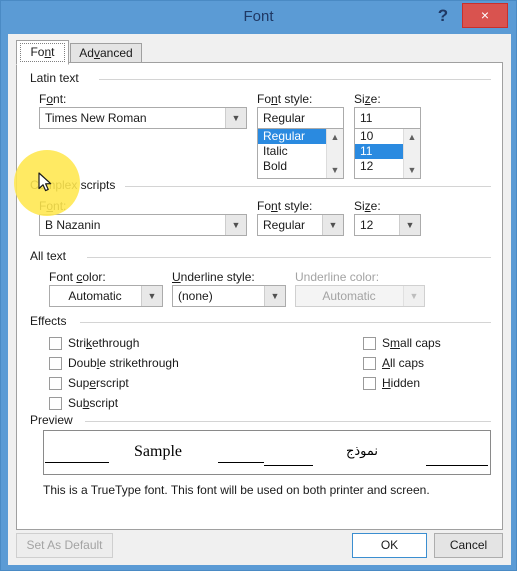 The image size is (517, 571). What do you see at coordinates (241, 462) in the screenshot?
I see `preview-rule-mid-a` at bounding box center [241, 462].